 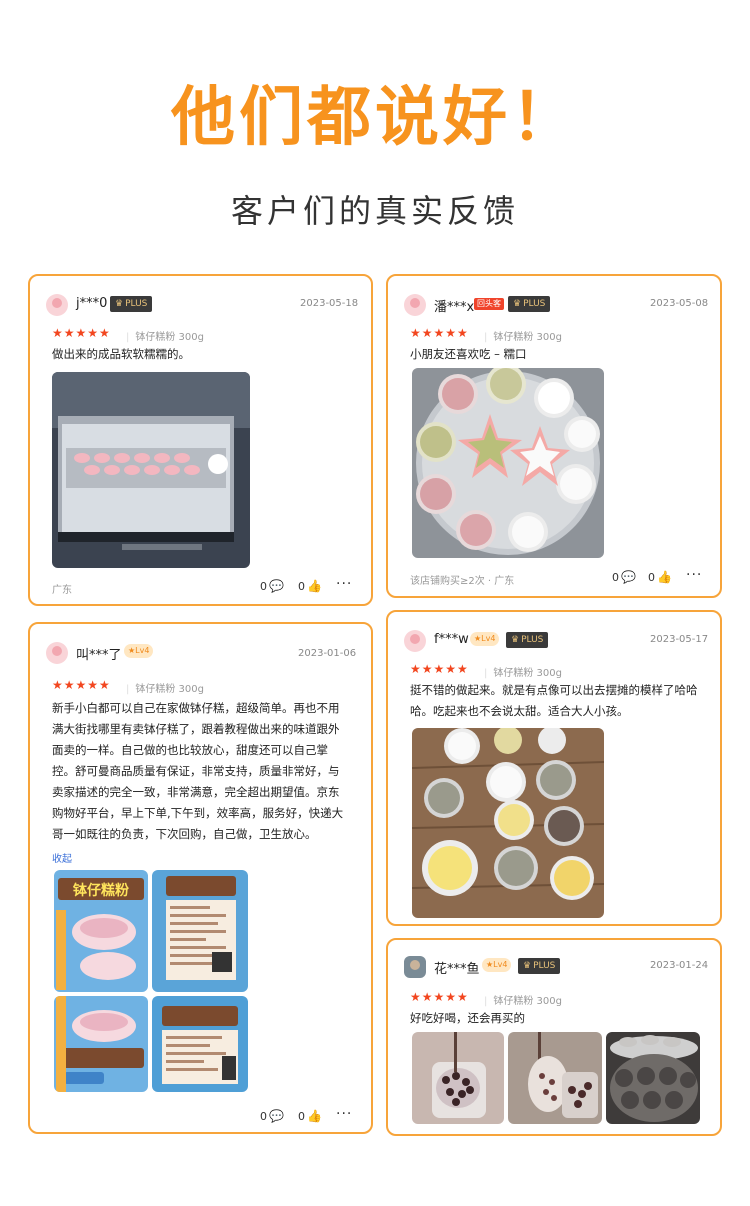 What do you see at coordinates (196, 708) in the screenshot?
I see `review-line: 新手小白都可以自己在家做钵仔糕，超级简单。再也不用` at bounding box center [196, 708].